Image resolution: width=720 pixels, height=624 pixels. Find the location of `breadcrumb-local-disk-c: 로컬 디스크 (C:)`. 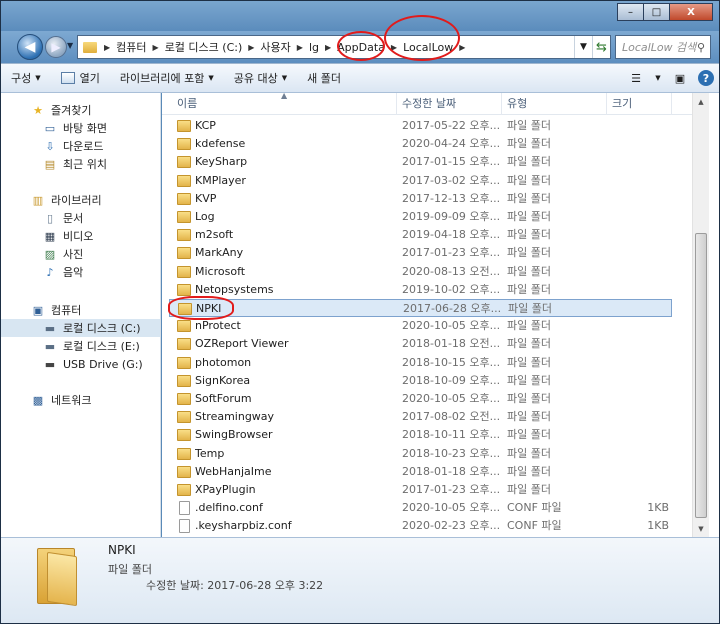

breadcrumb-local-disk-c: 로컬 디스크 (C:) is located at coordinates (204, 47).